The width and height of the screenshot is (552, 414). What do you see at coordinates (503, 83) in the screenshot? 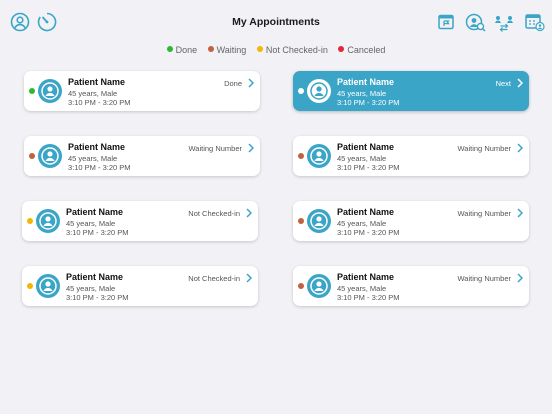
I see `appointment-status: Next` at bounding box center [503, 83].